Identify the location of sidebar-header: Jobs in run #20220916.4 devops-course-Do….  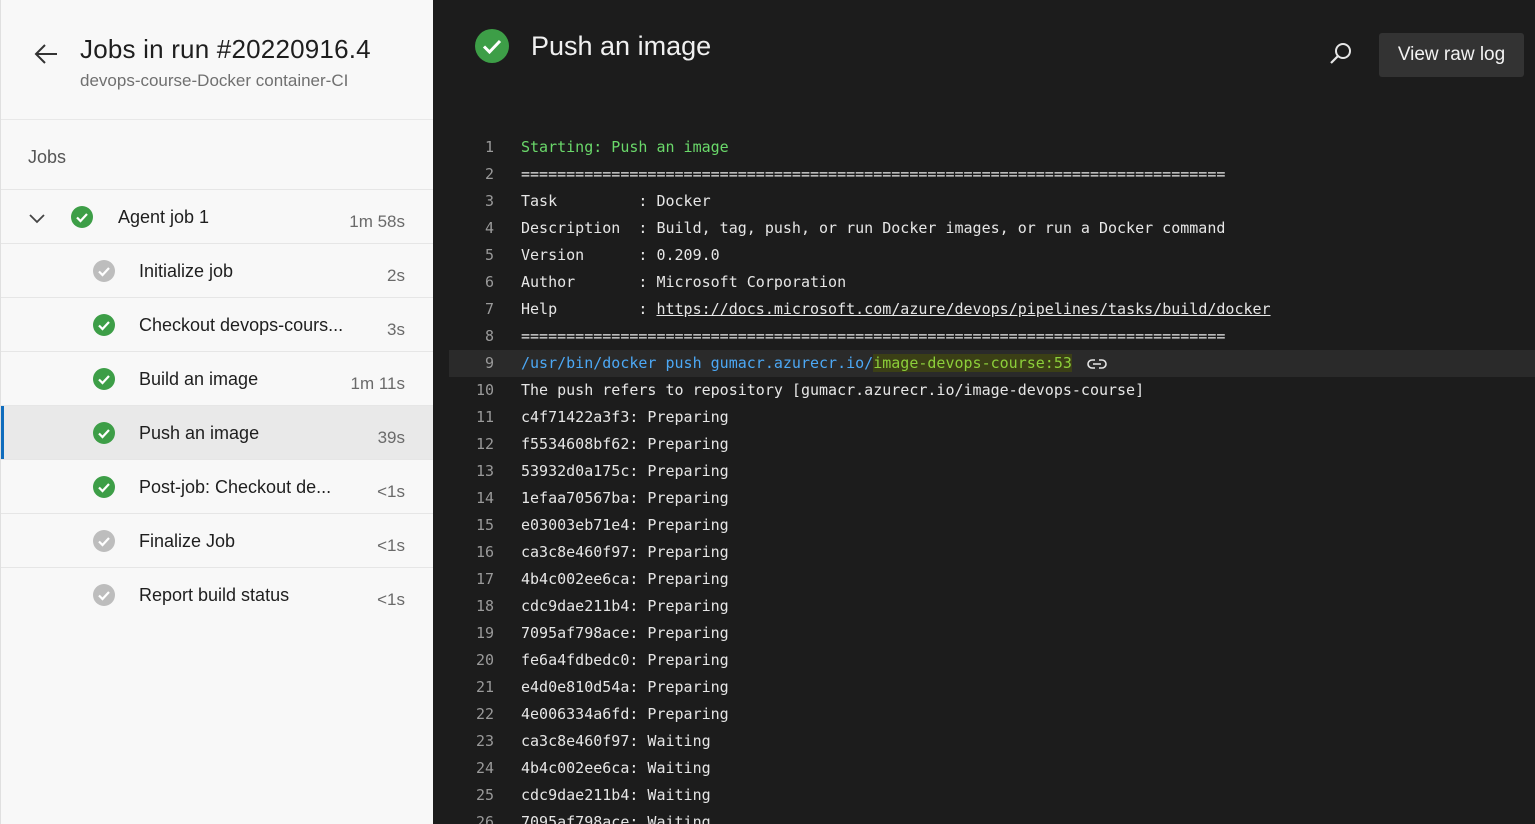
(217, 60).